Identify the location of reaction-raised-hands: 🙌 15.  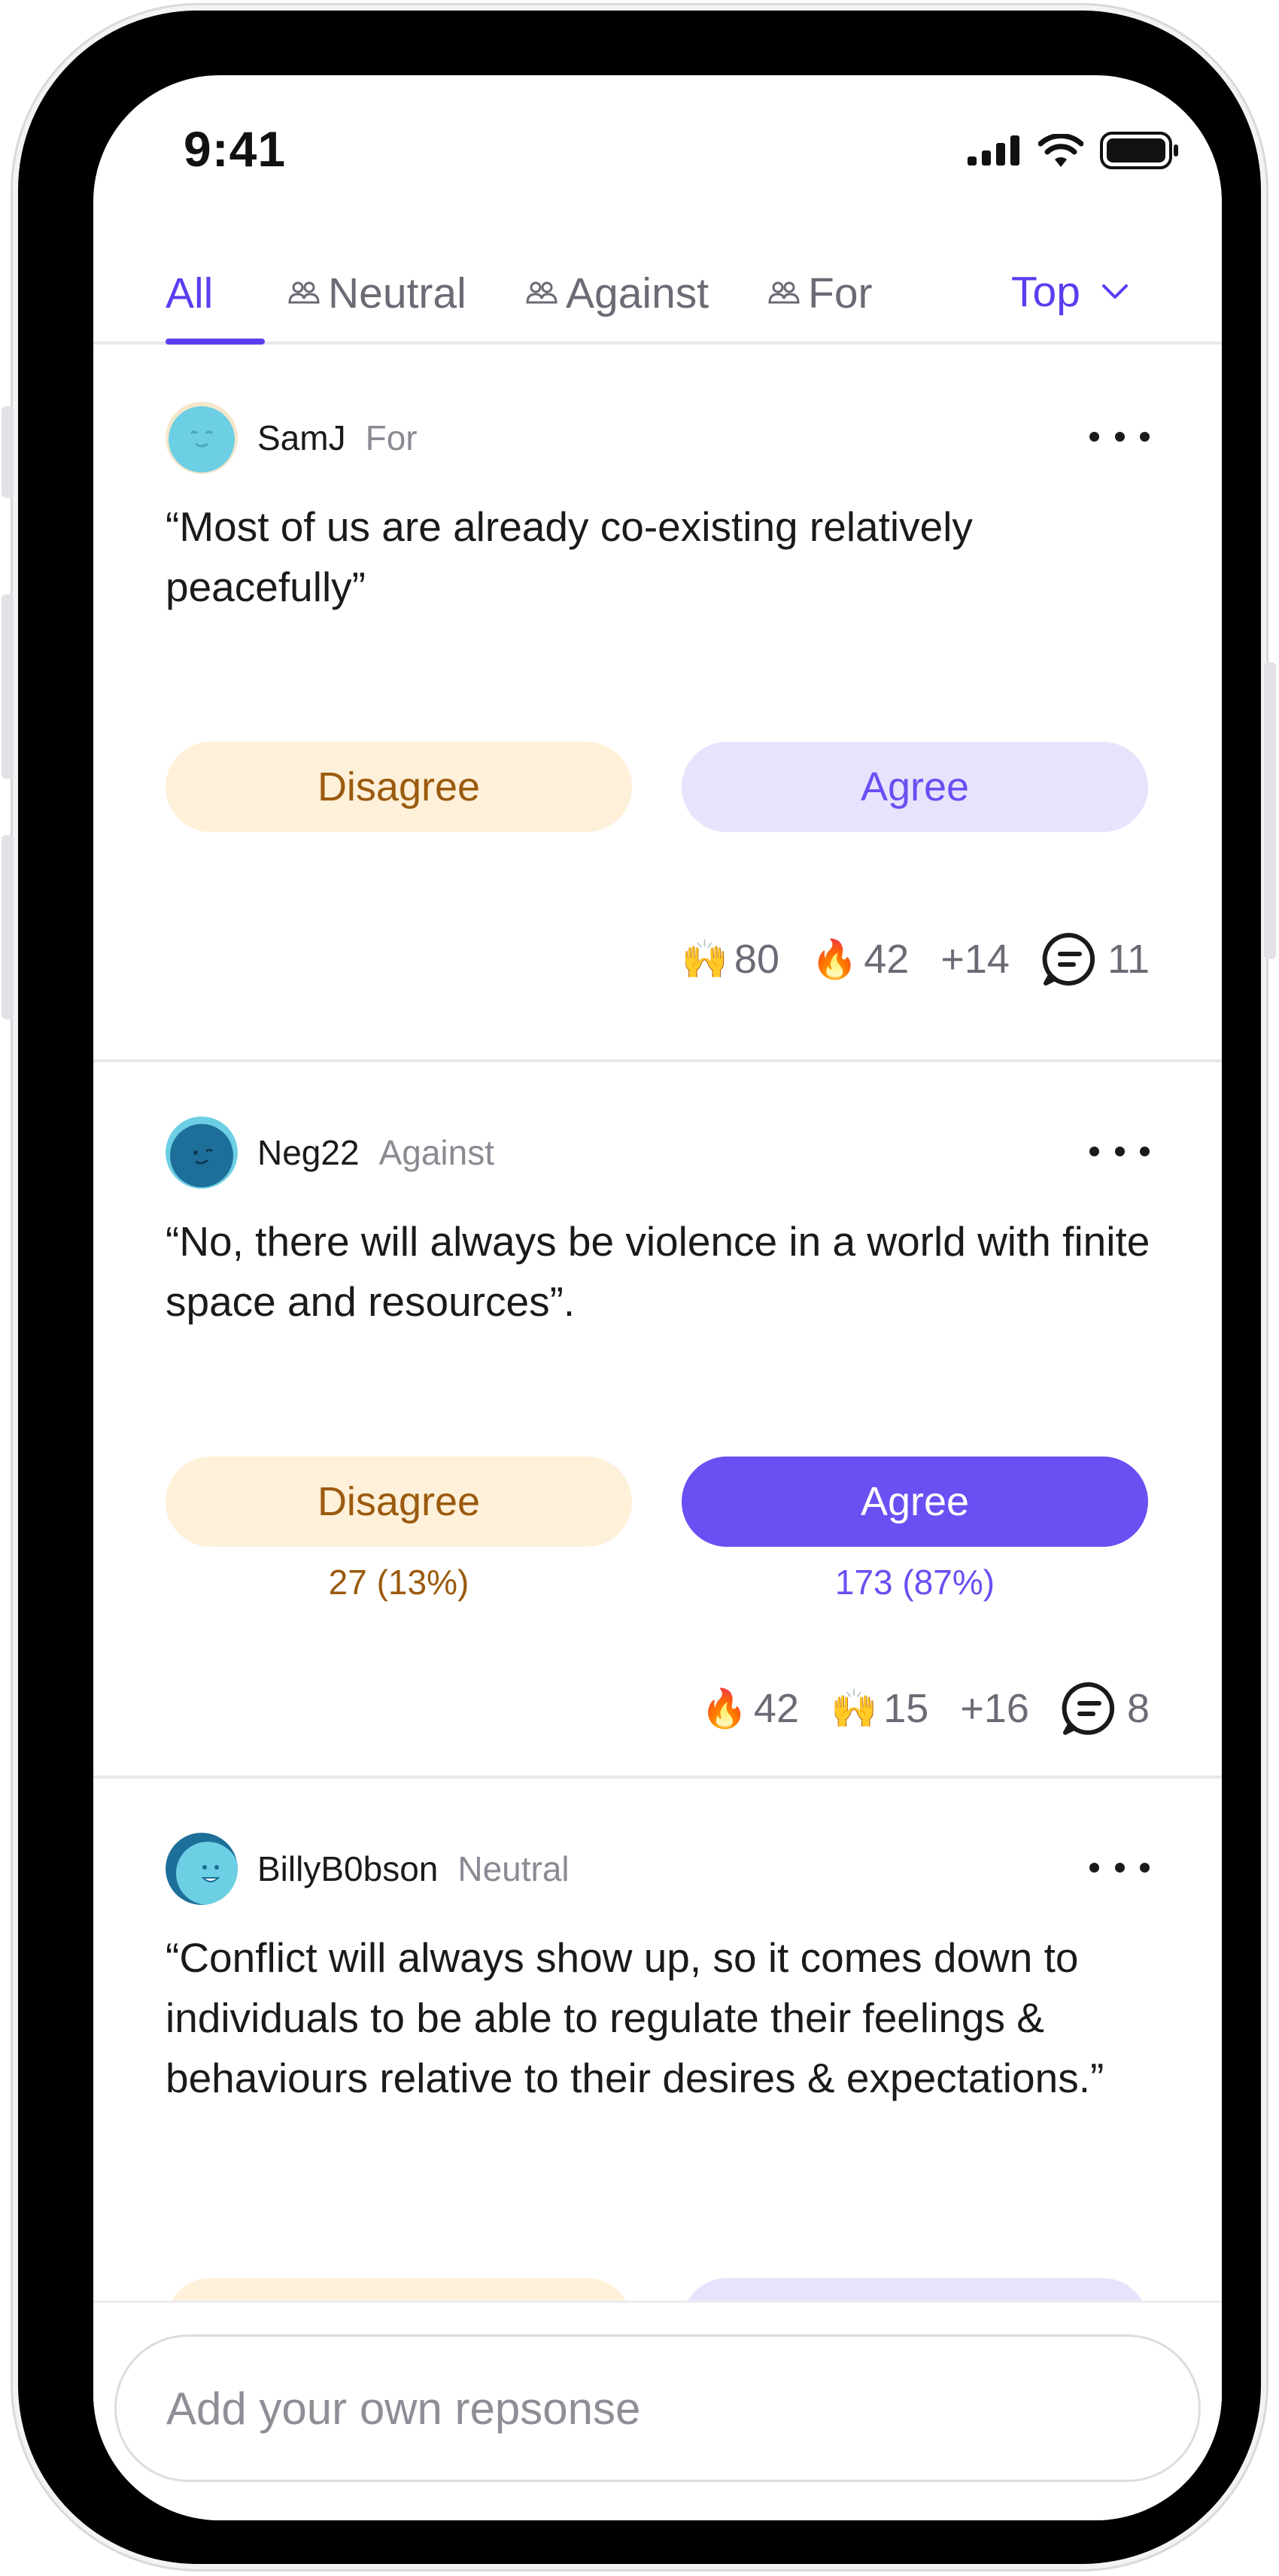
(879, 1708).